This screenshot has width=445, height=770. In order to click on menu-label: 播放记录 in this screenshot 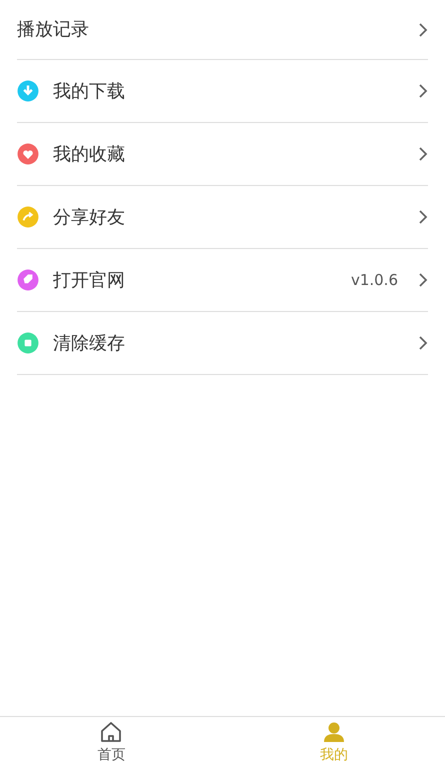, I will do `click(53, 30)`.